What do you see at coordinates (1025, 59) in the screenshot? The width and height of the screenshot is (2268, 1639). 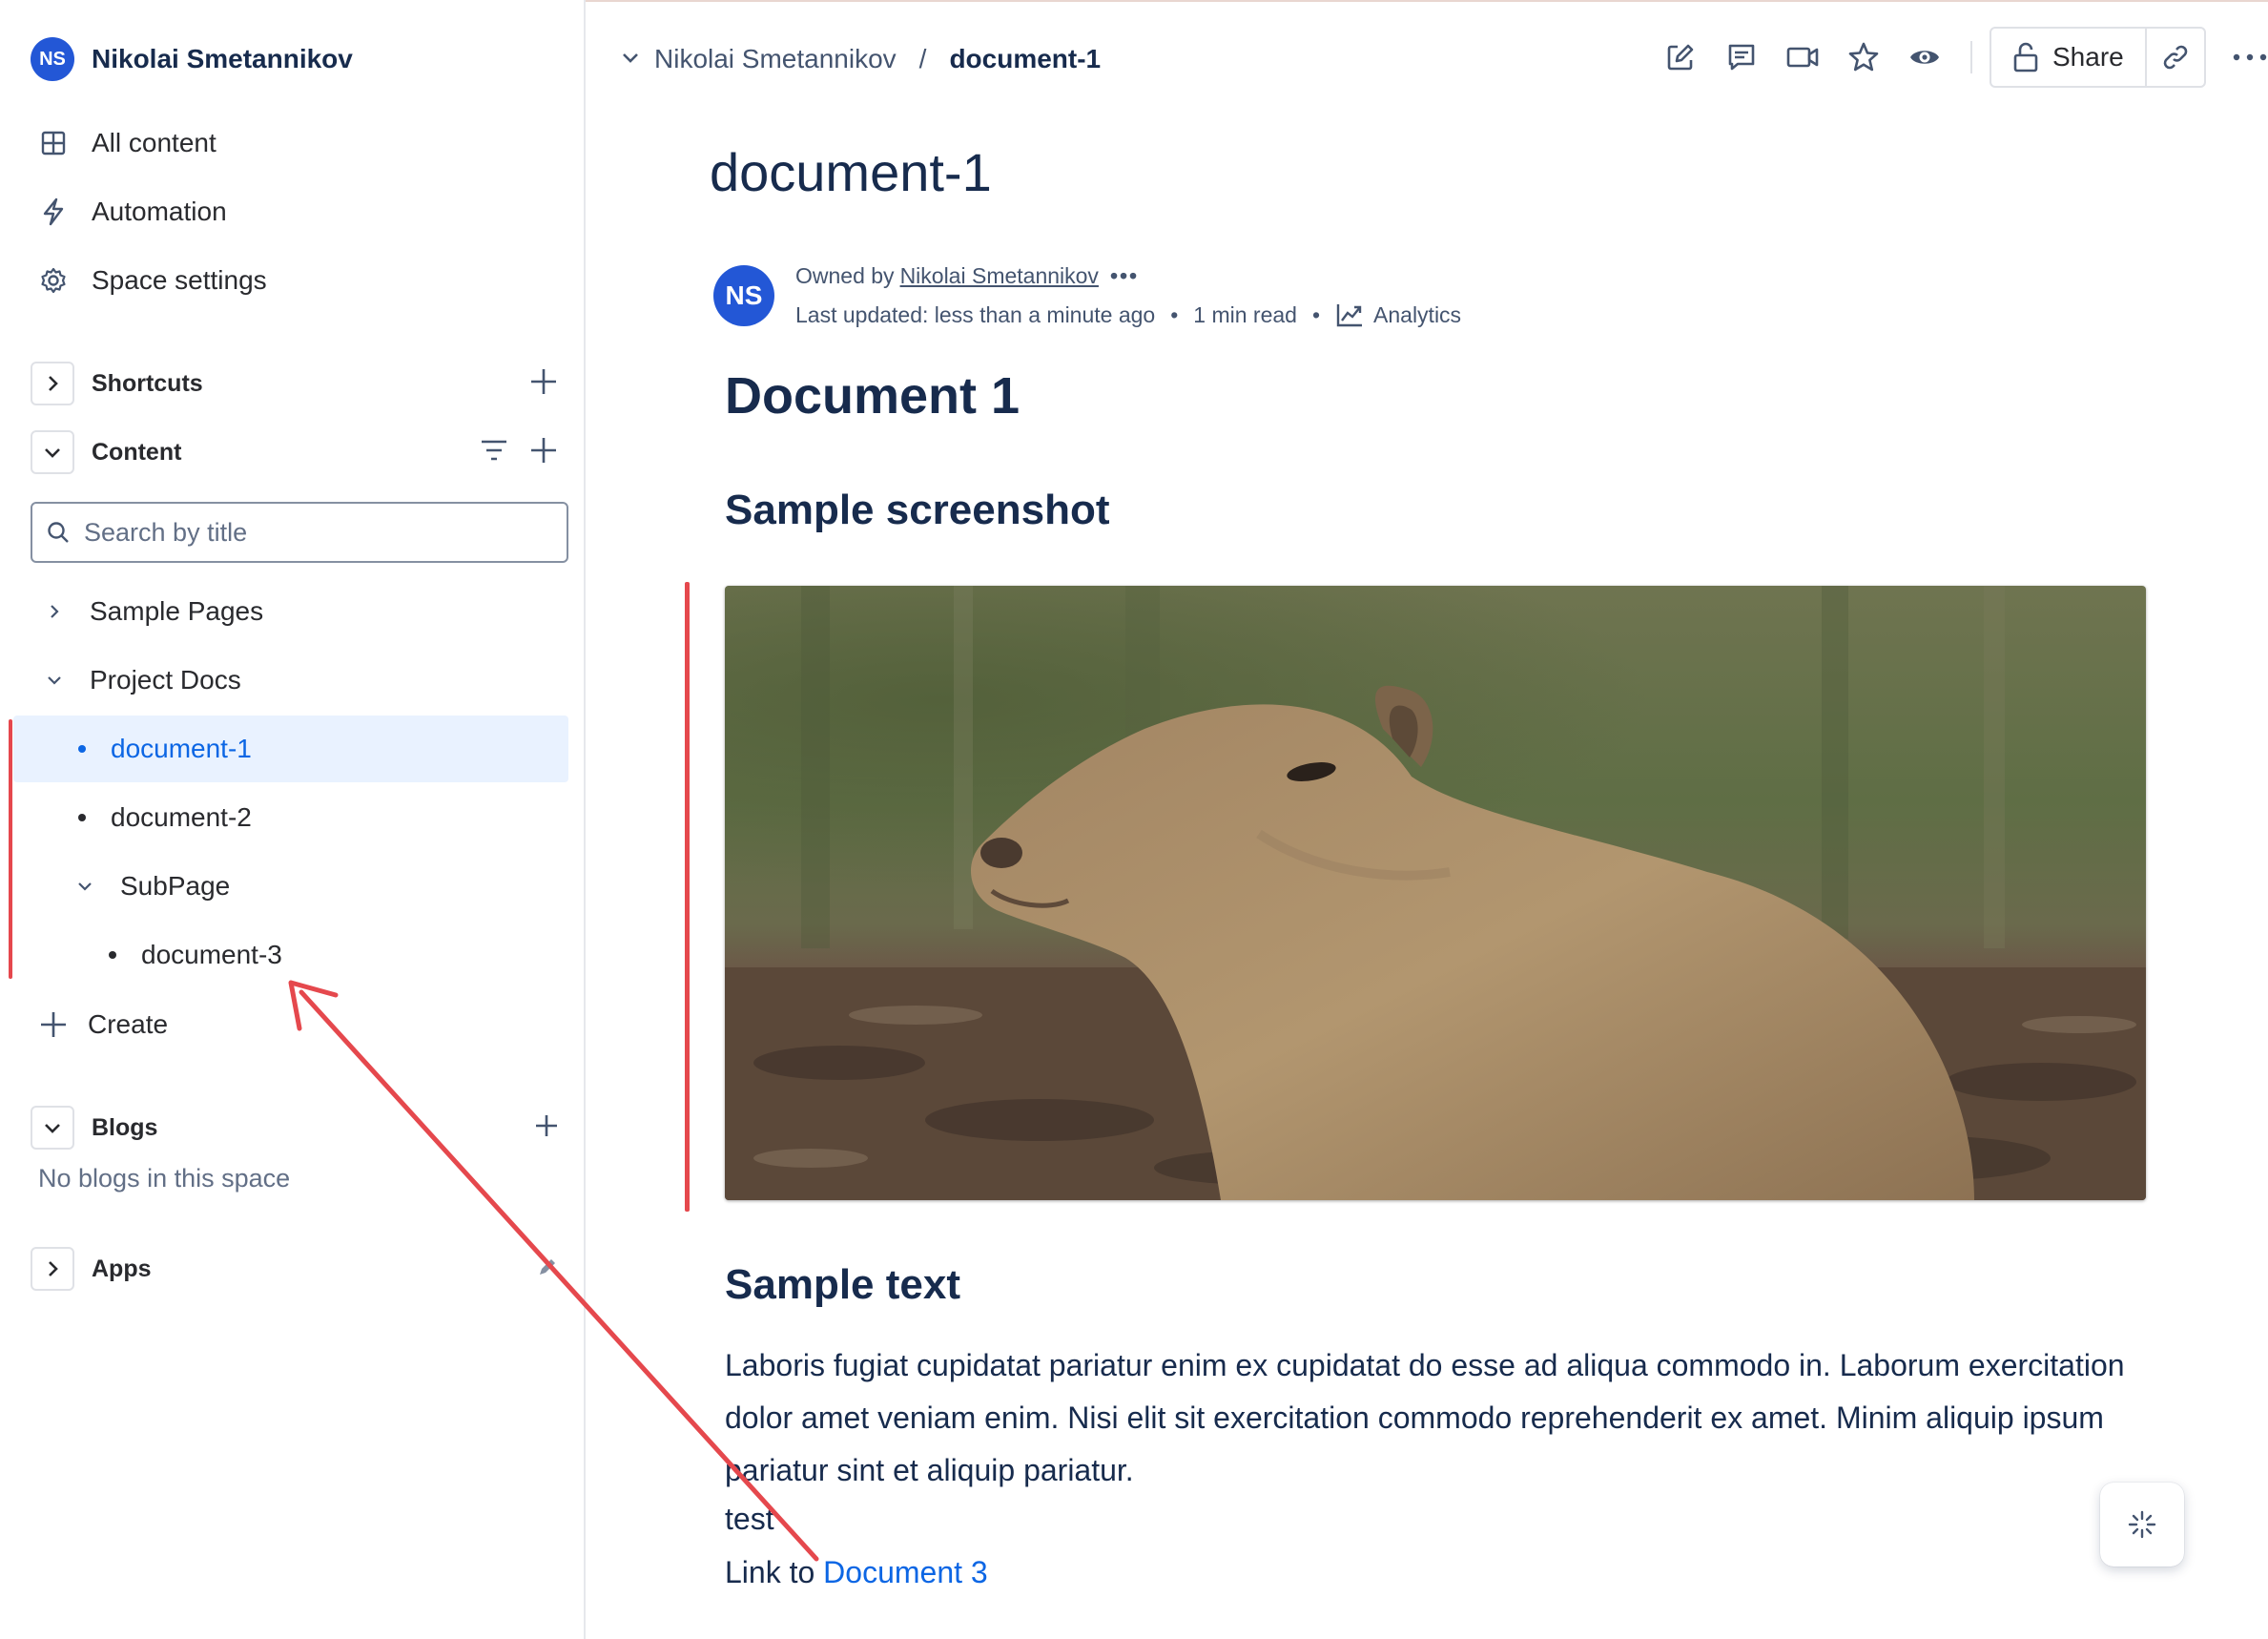 I see `breadcrumb-page: document-1` at bounding box center [1025, 59].